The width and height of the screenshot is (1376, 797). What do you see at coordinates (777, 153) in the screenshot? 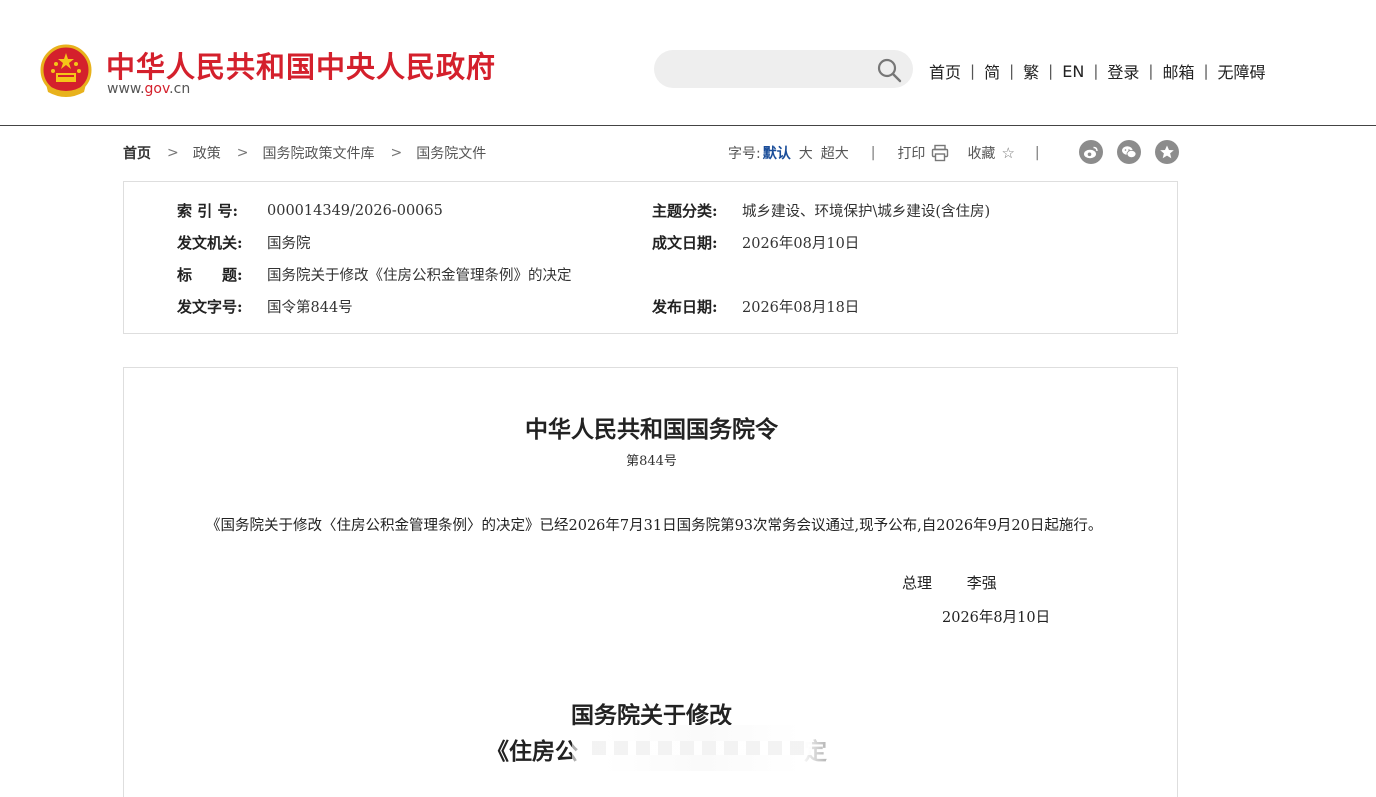
I see `font-size-default: 默认` at bounding box center [777, 153].